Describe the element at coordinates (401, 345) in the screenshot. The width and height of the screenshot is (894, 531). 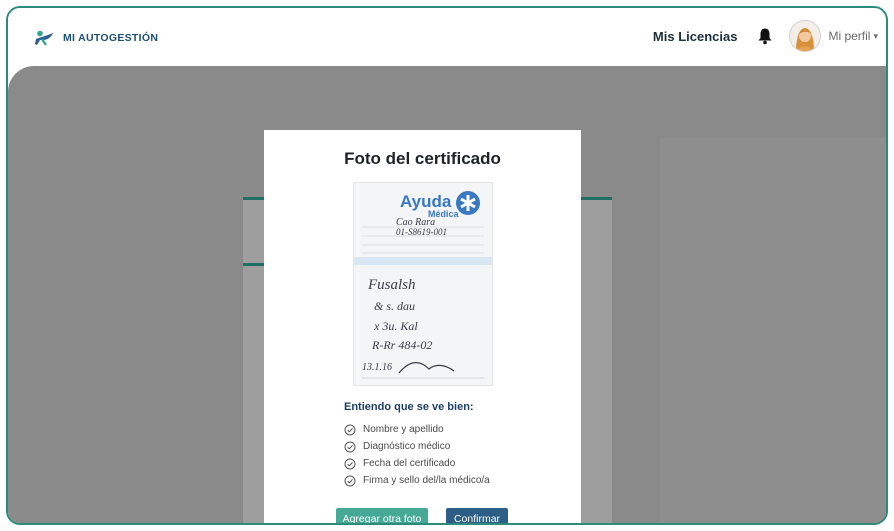
I see `handwriting-line: R-Rr 484-02` at that location.